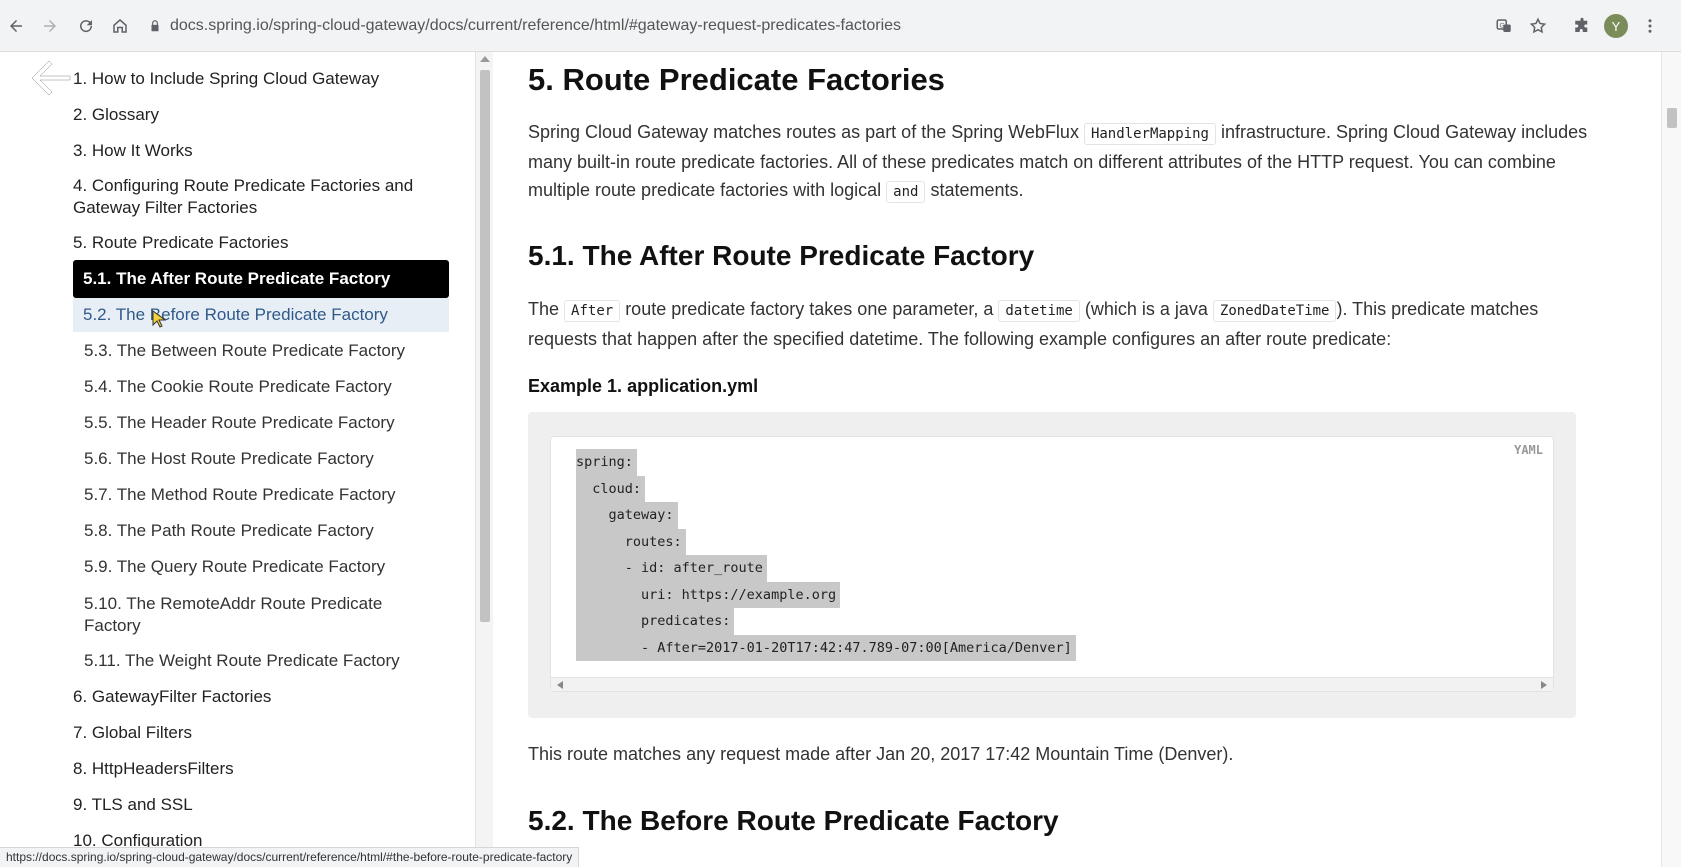  Describe the element at coordinates (159, 319) in the screenshot. I see `mouse-cursor-icon` at that location.